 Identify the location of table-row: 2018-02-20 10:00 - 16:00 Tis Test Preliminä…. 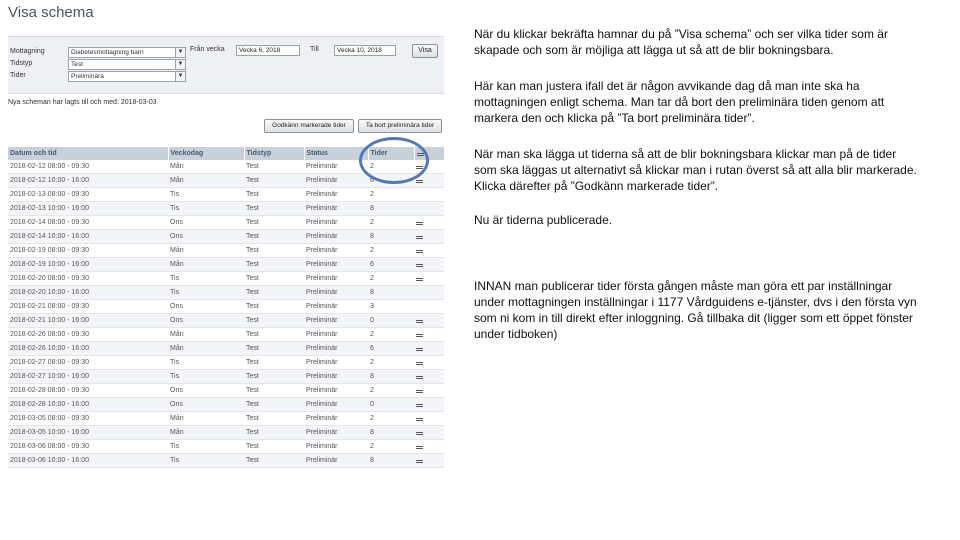
(226, 292).